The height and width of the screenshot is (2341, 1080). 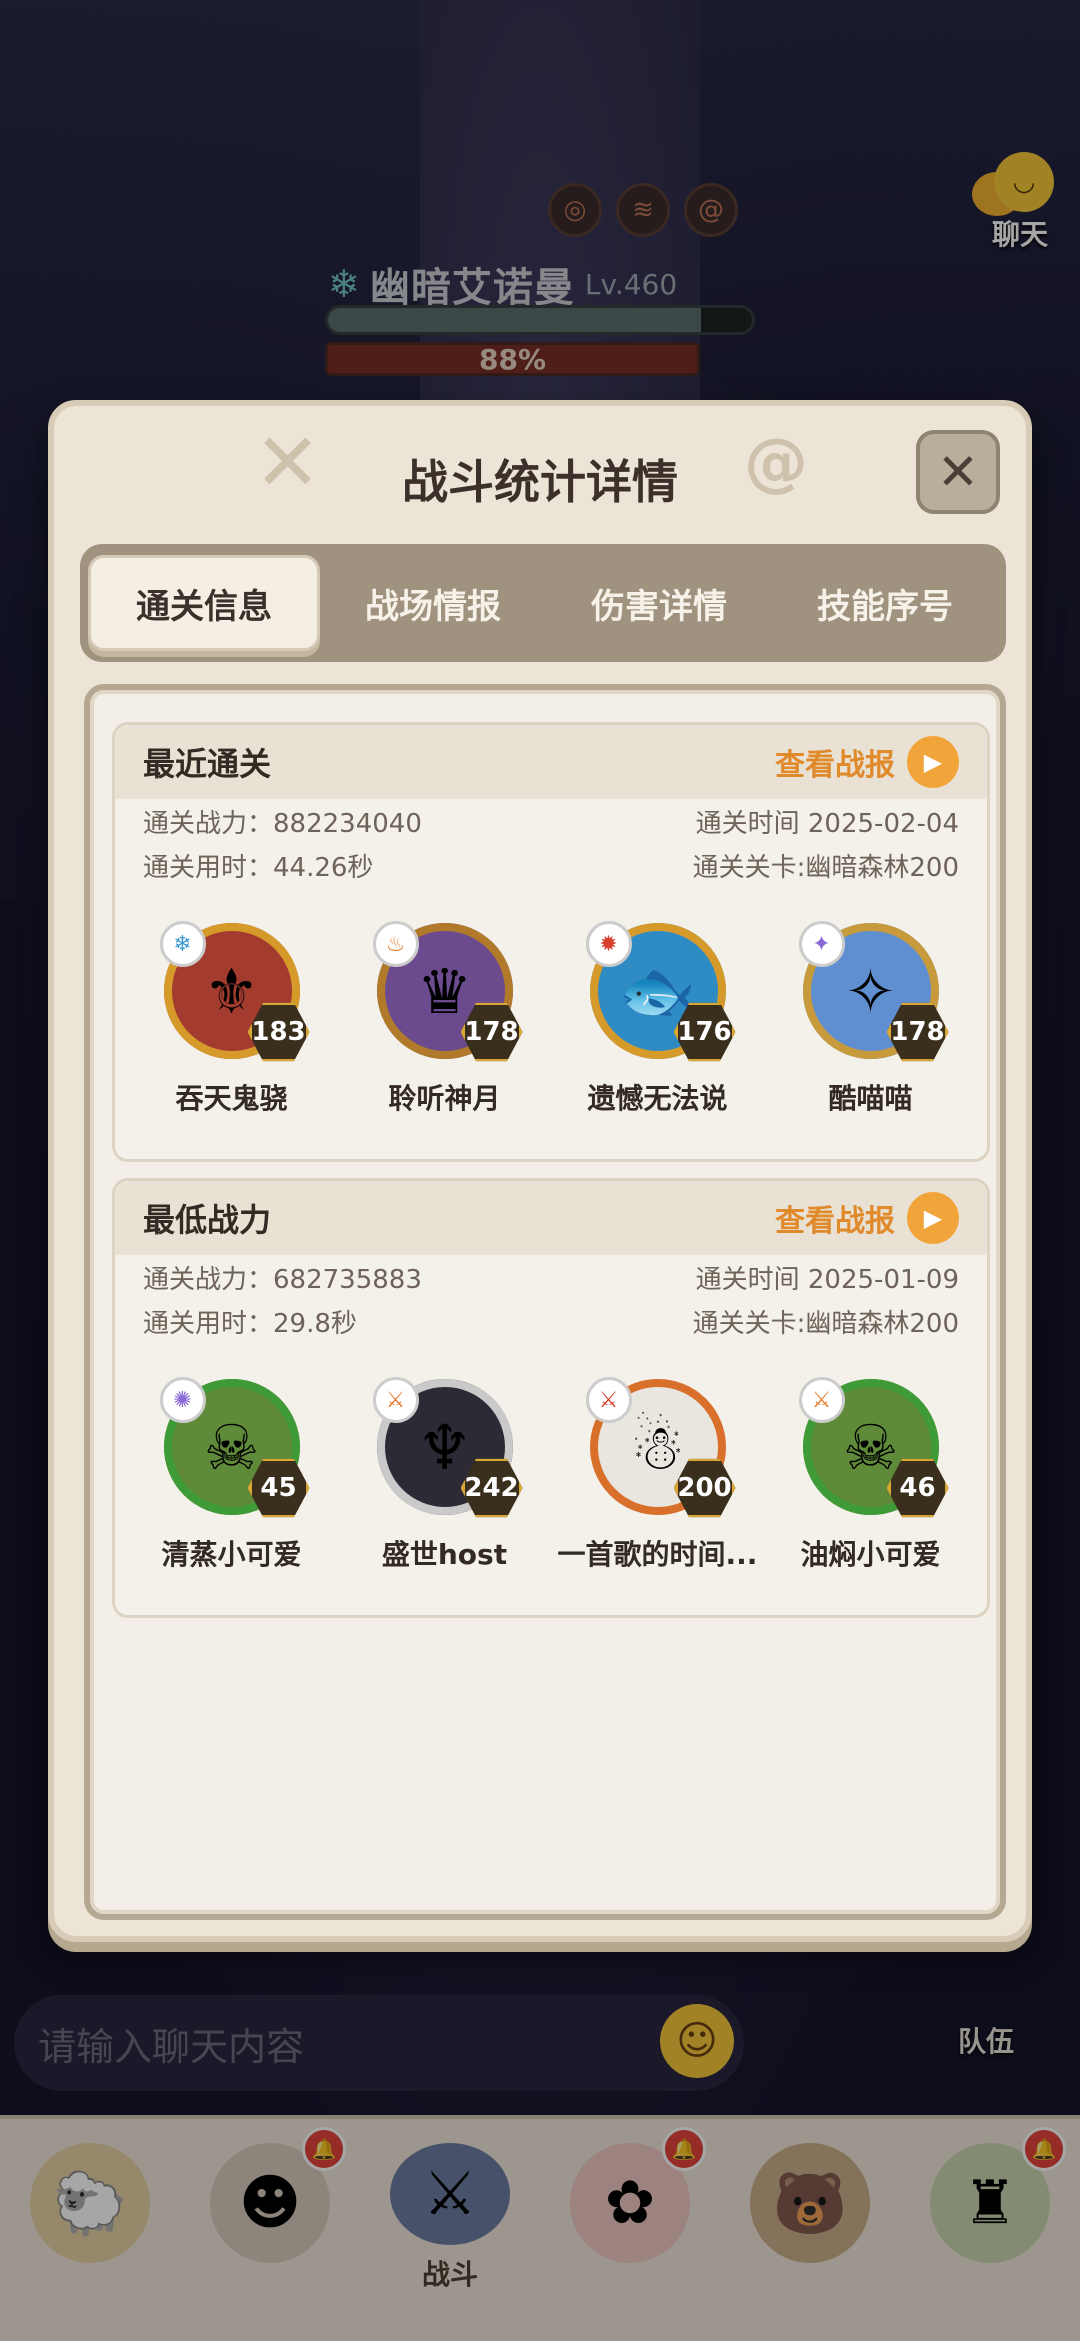 What do you see at coordinates (870, 1098) in the screenshot?
I see `hero-name: 酷喵喵` at bounding box center [870, 1098].